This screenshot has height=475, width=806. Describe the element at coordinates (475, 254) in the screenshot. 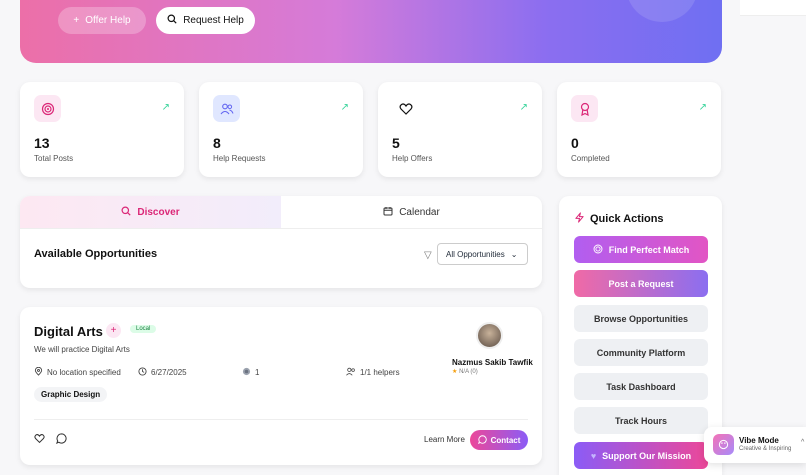

I see `filter-value: All Opportunities` at that location.